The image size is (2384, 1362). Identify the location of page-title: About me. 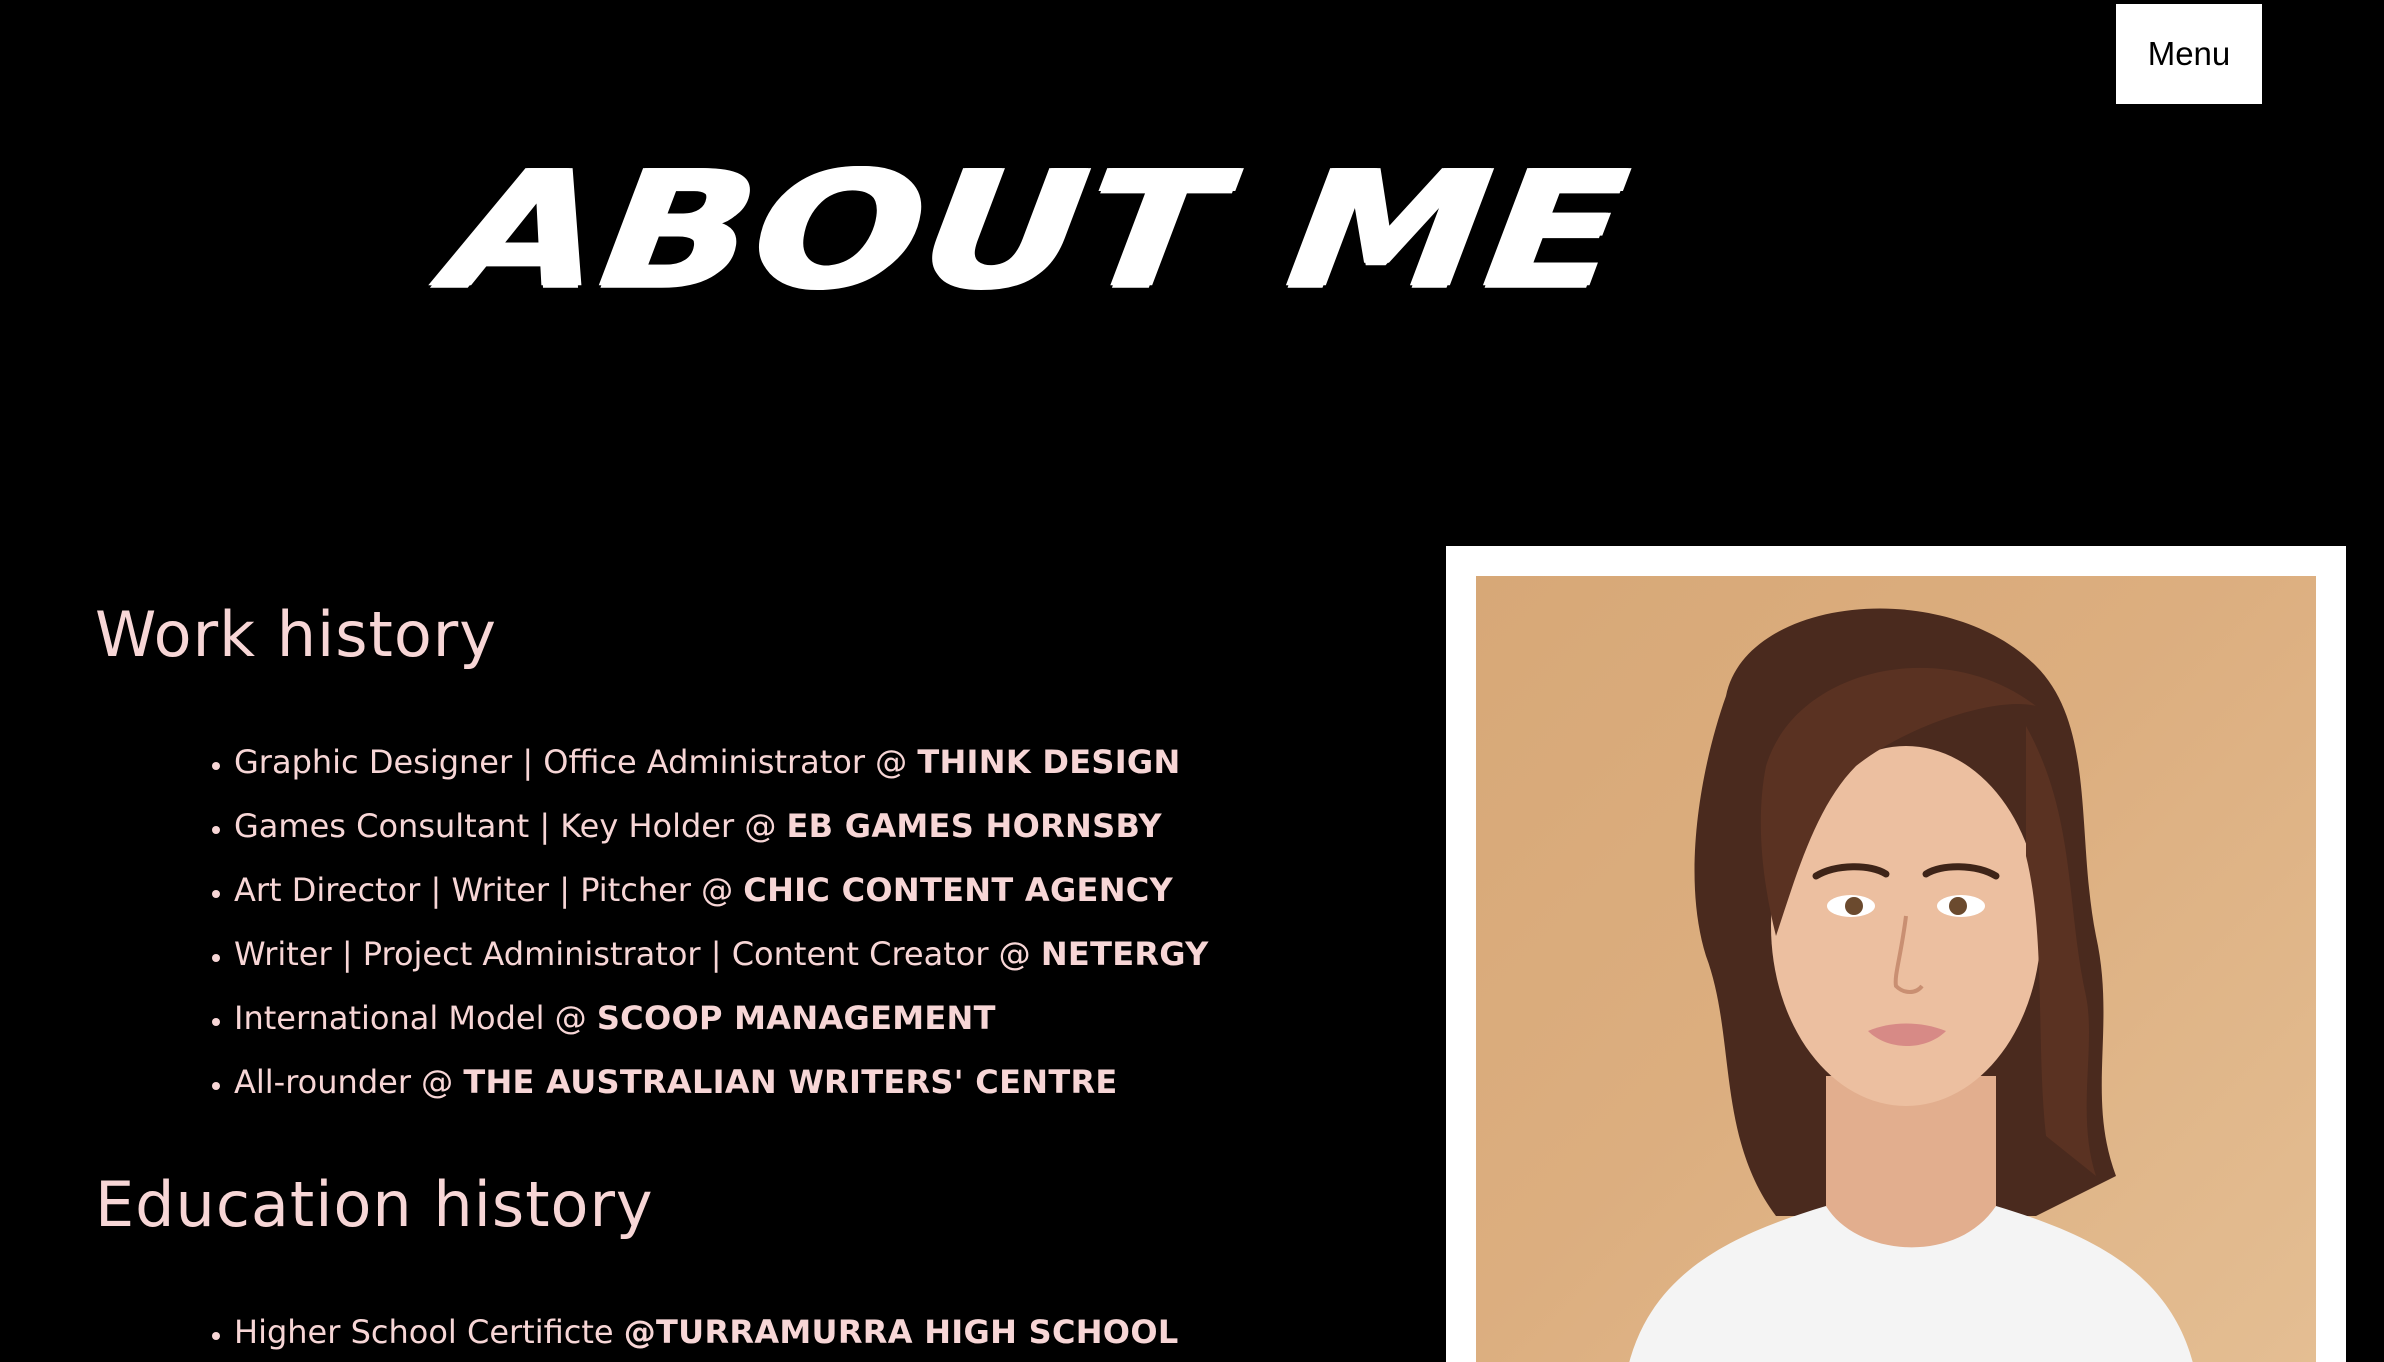
(1037, 230).